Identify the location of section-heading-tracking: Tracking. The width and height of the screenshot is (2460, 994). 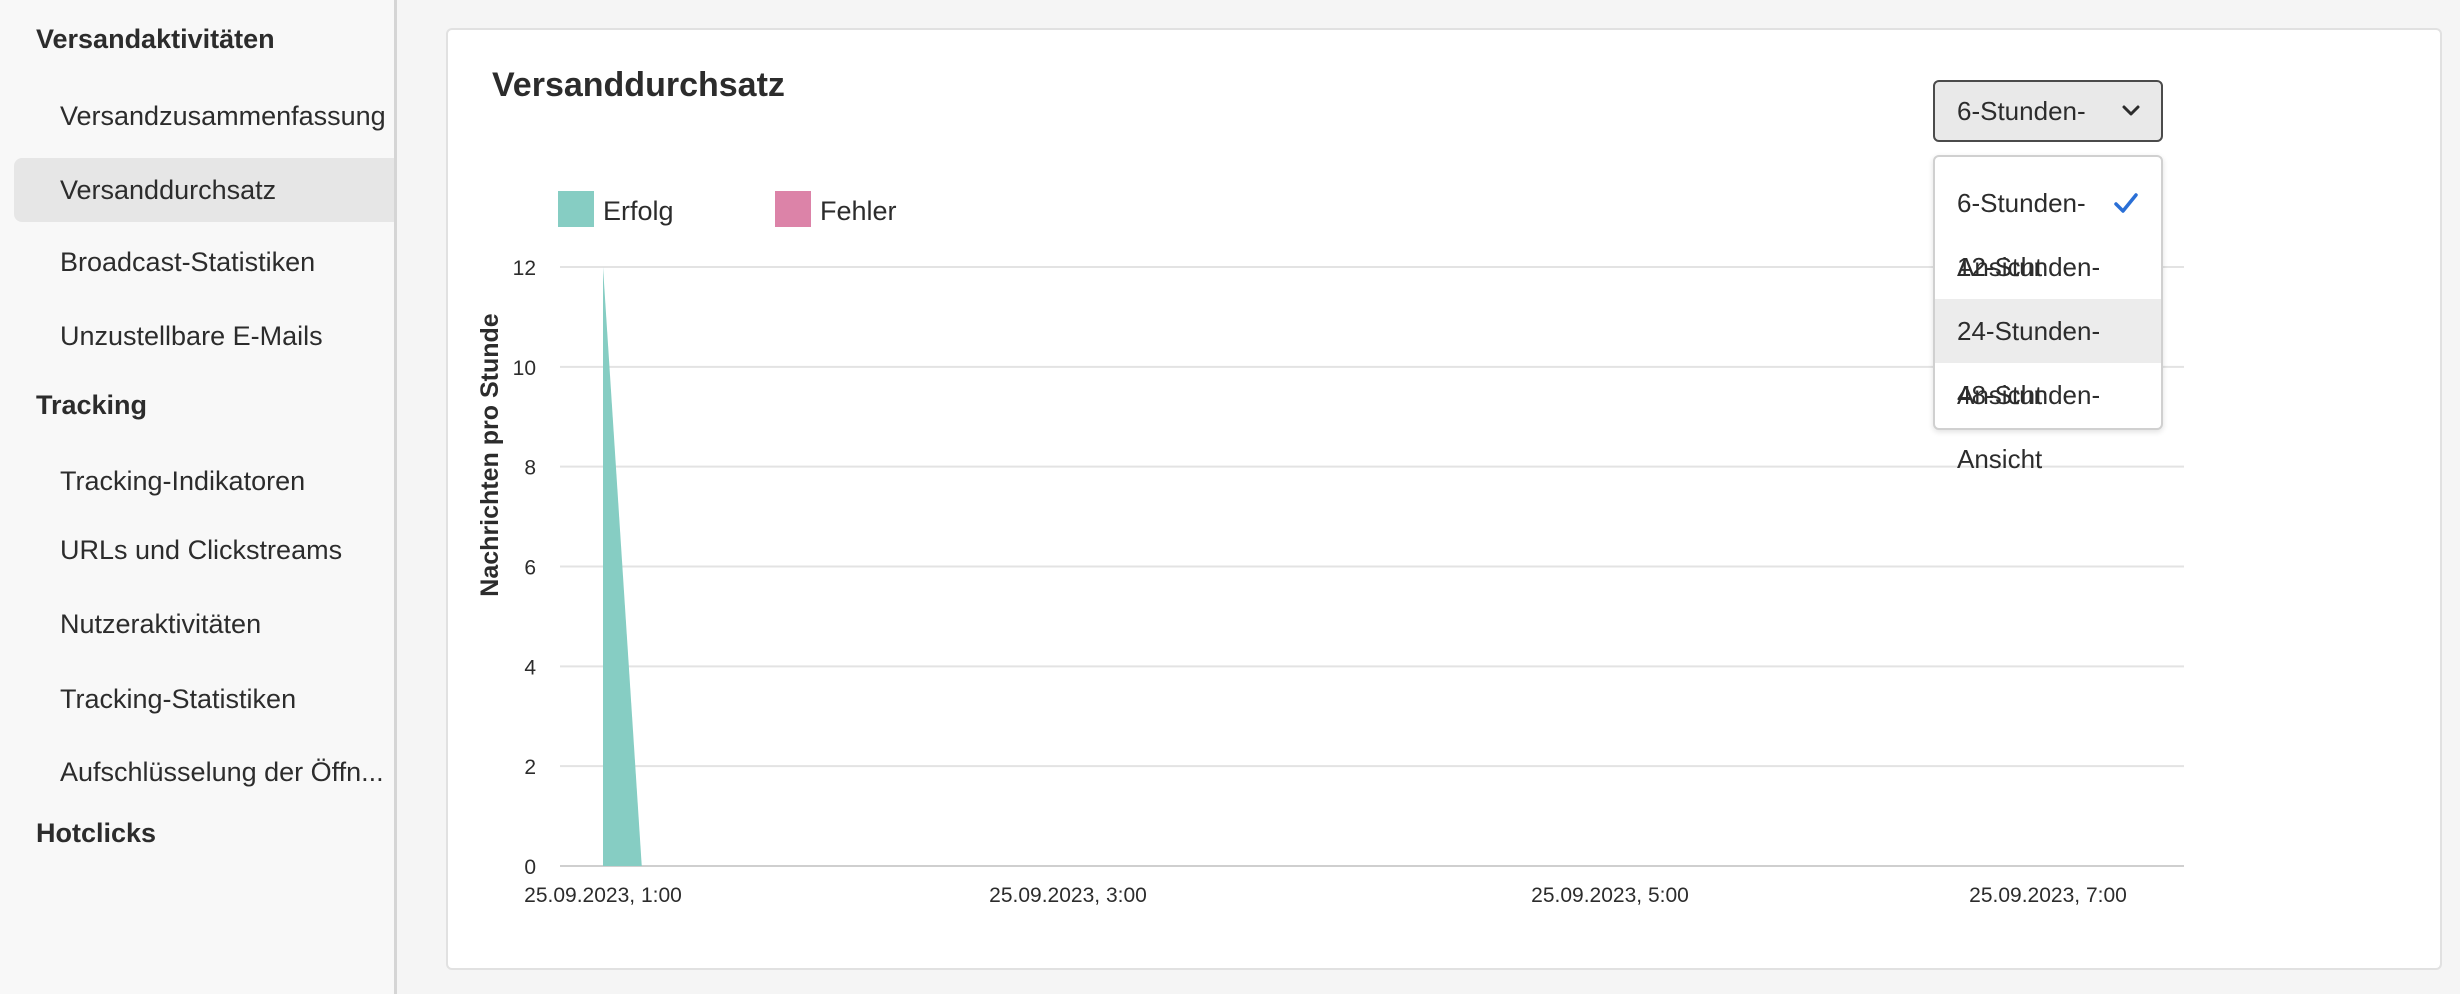
(92, 405).